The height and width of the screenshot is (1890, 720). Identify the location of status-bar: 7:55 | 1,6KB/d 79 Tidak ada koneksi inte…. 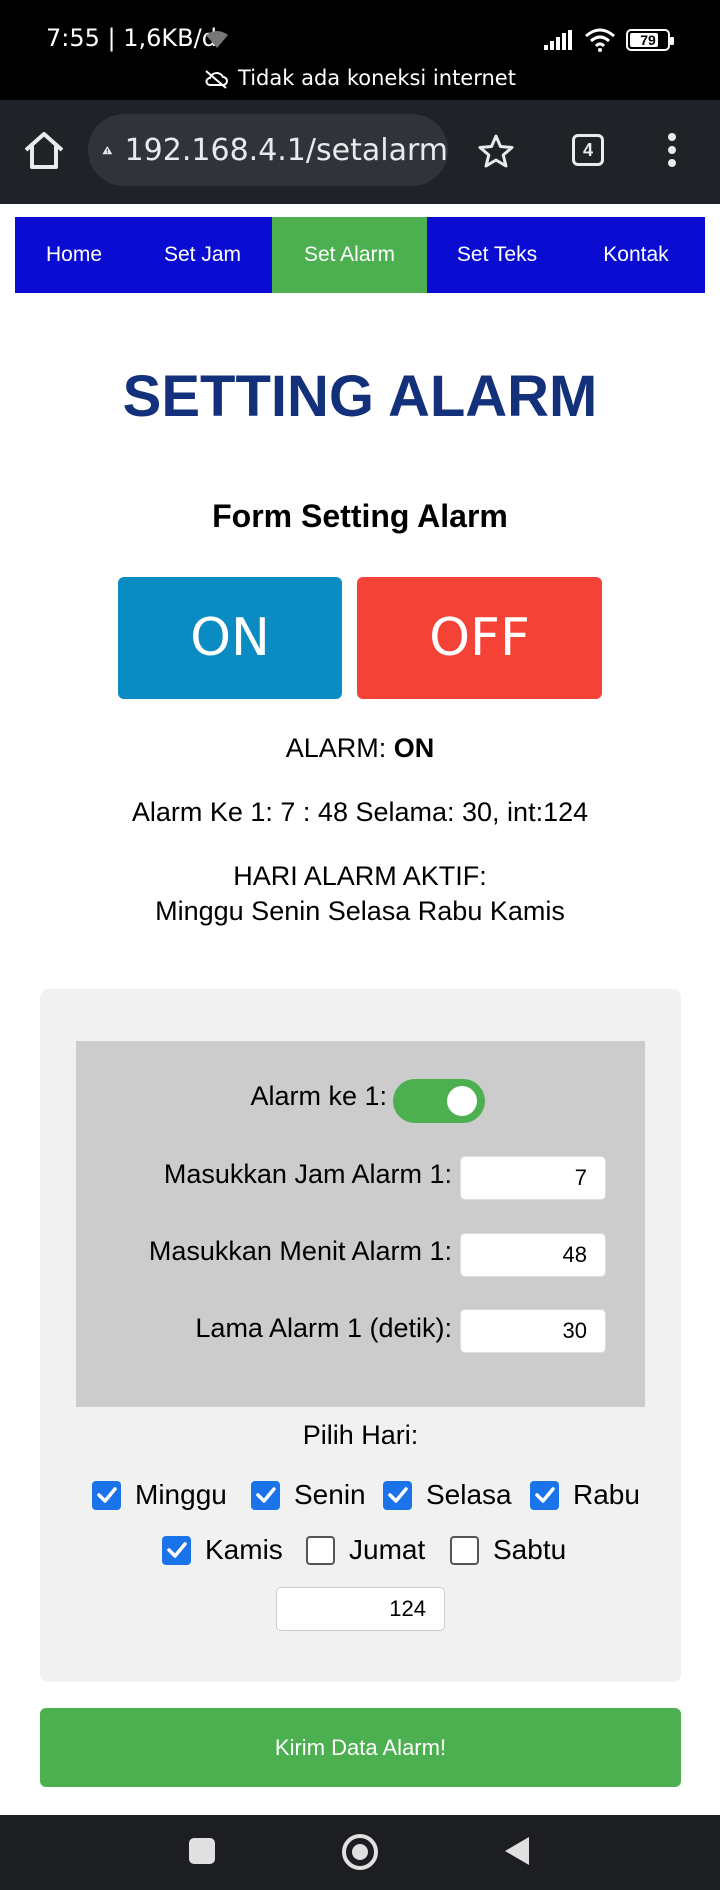
(360, 50).